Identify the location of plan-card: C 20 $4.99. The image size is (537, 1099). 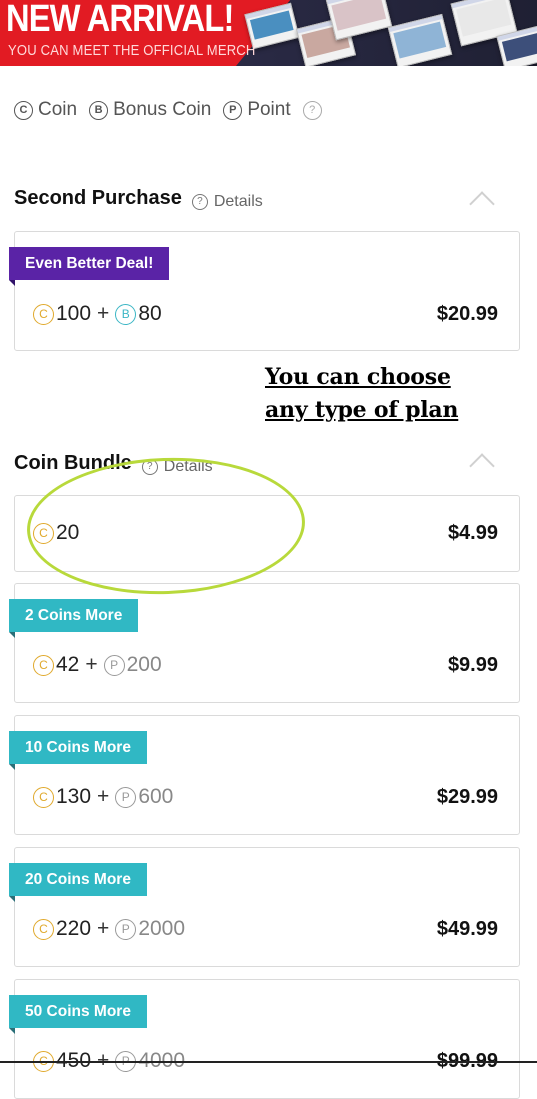
(267, 533).